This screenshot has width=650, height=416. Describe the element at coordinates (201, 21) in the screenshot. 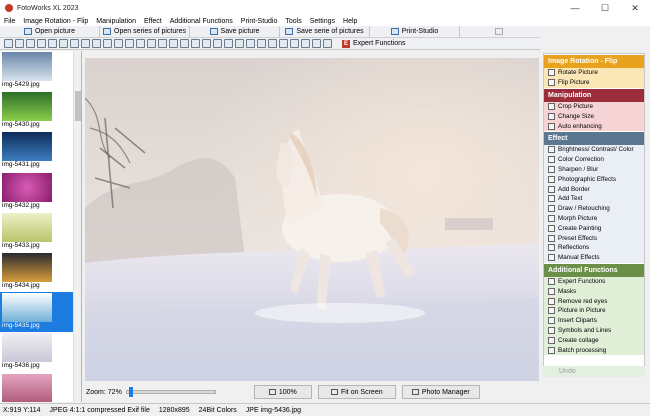

I see `menu-additional-functions: Additional Functions` at that location.